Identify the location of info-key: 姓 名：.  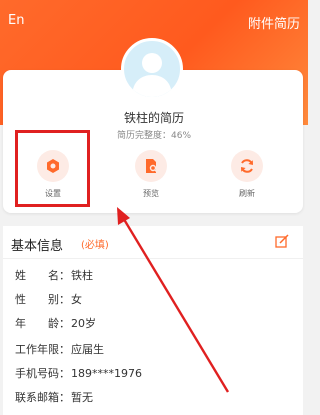
(42, 275).